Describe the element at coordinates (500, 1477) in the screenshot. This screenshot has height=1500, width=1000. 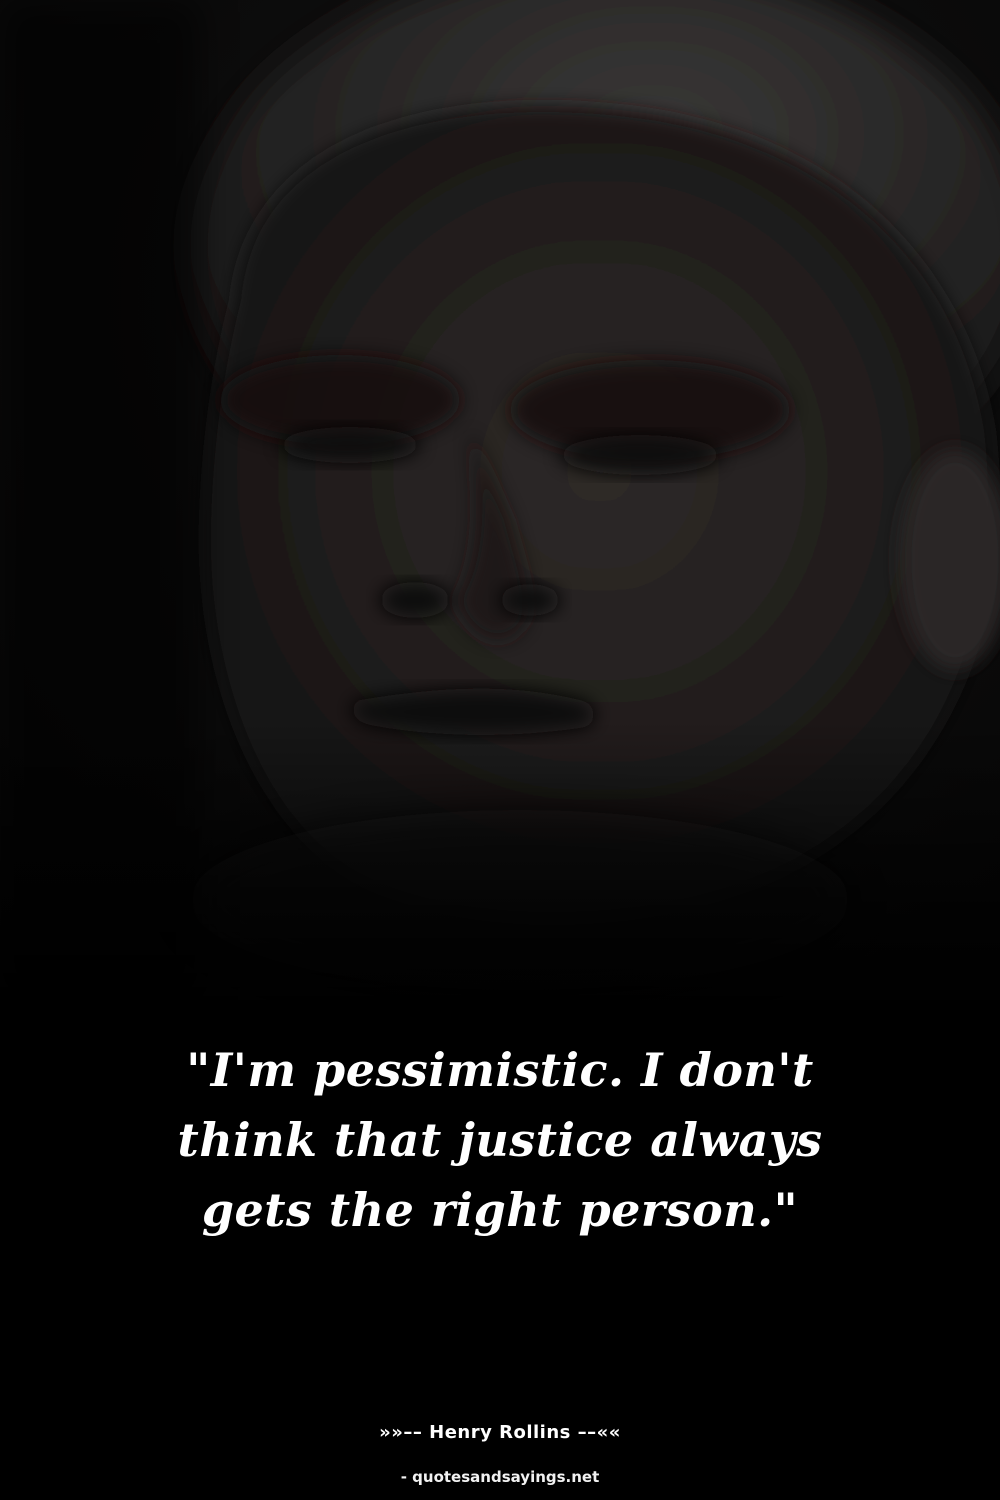
I see `source-watermark: - quotesandsayings.net` at that location.